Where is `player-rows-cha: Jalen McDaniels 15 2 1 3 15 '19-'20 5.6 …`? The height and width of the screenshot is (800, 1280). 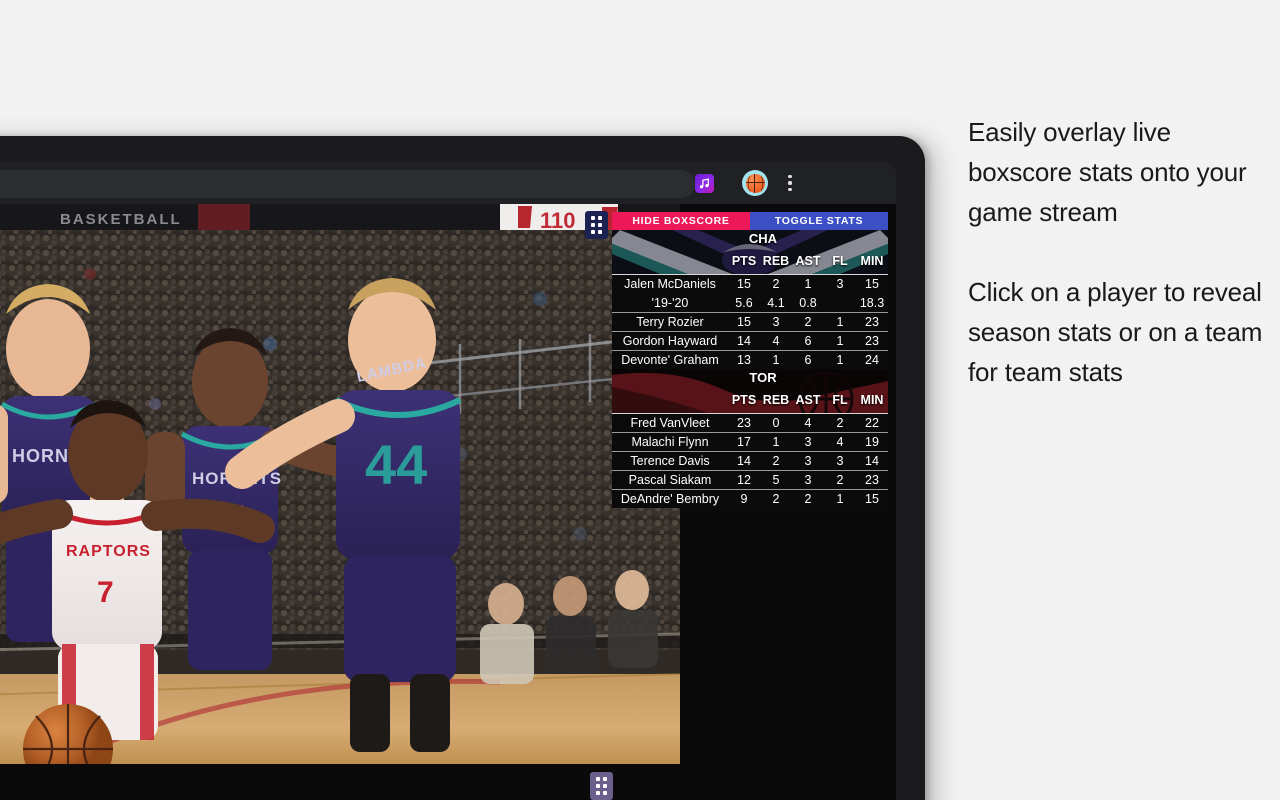 player-rows-cha: Jalen McDaniels 15 2 1 3 15 '19-'20 5.6 … is located at coordinates (750, 321).